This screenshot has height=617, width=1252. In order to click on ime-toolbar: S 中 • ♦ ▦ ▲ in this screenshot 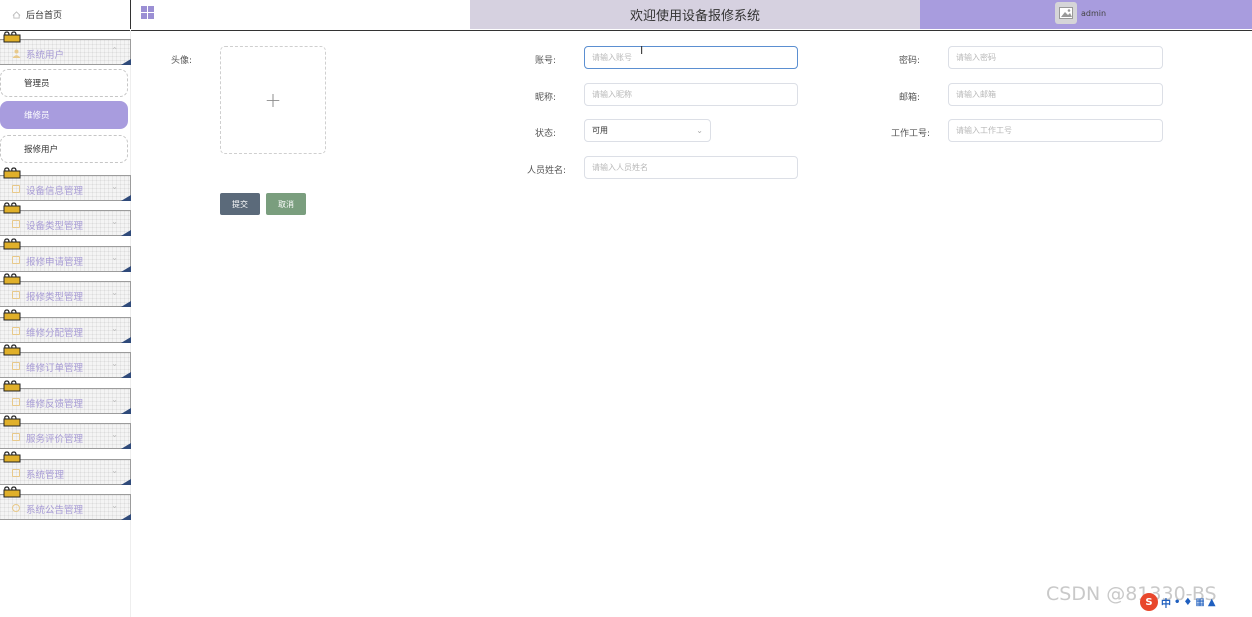, I will do `click(1196, 602)`.